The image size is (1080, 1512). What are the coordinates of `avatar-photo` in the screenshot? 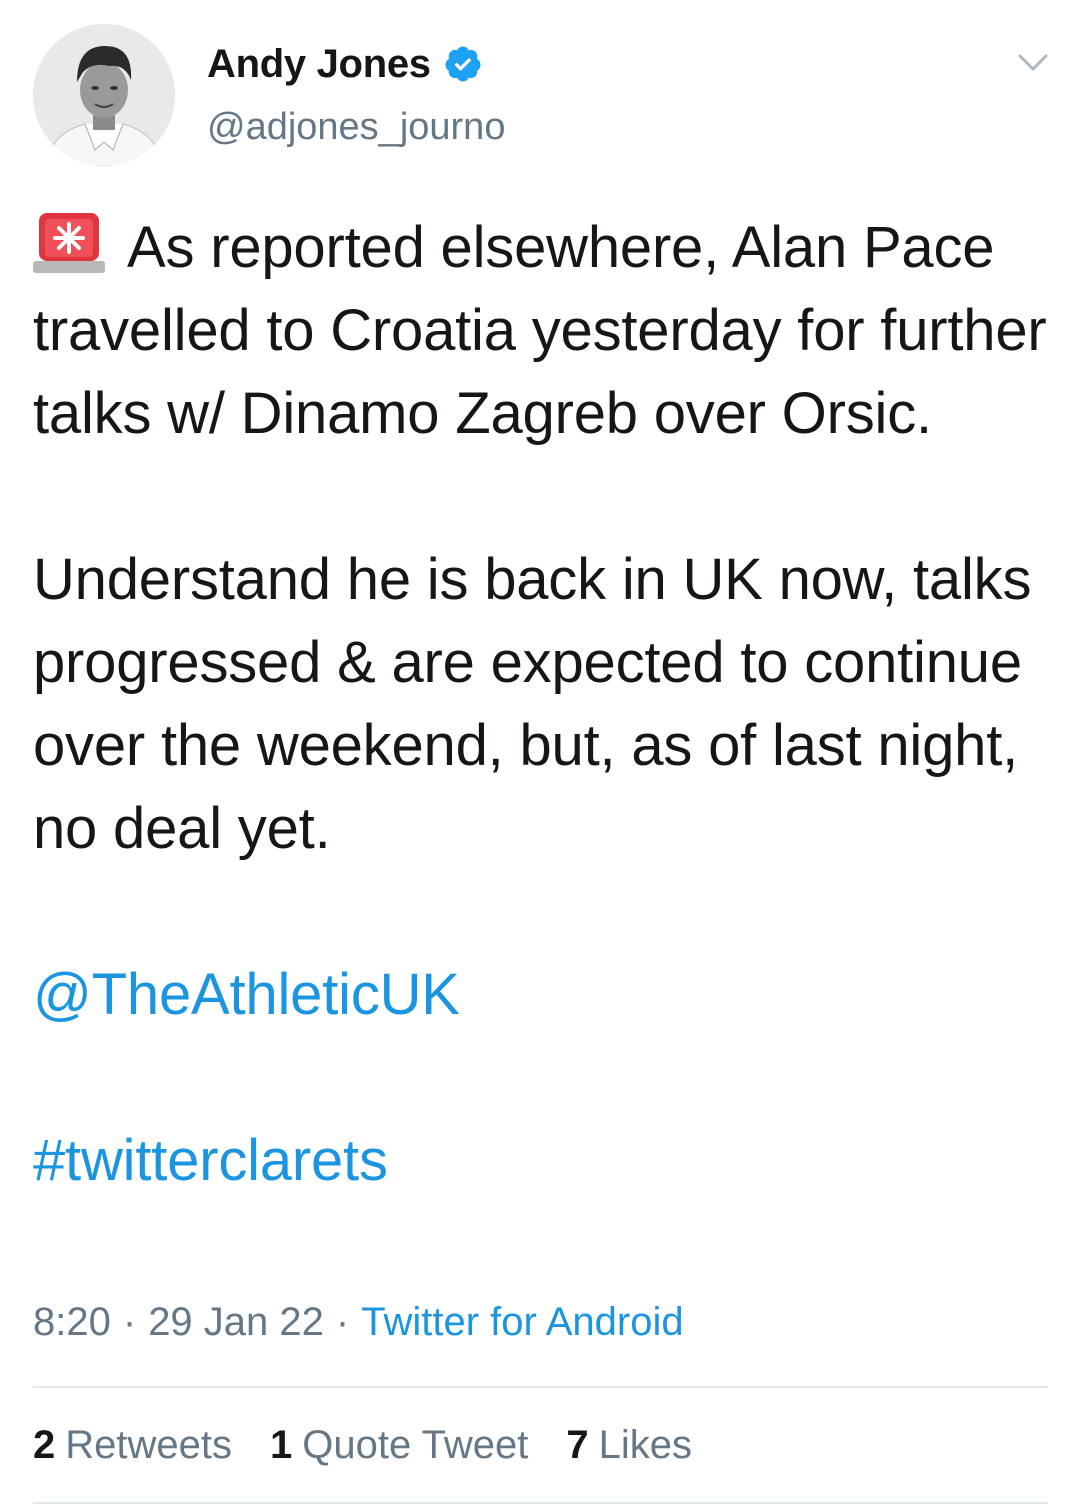 It's located at (104, 95).